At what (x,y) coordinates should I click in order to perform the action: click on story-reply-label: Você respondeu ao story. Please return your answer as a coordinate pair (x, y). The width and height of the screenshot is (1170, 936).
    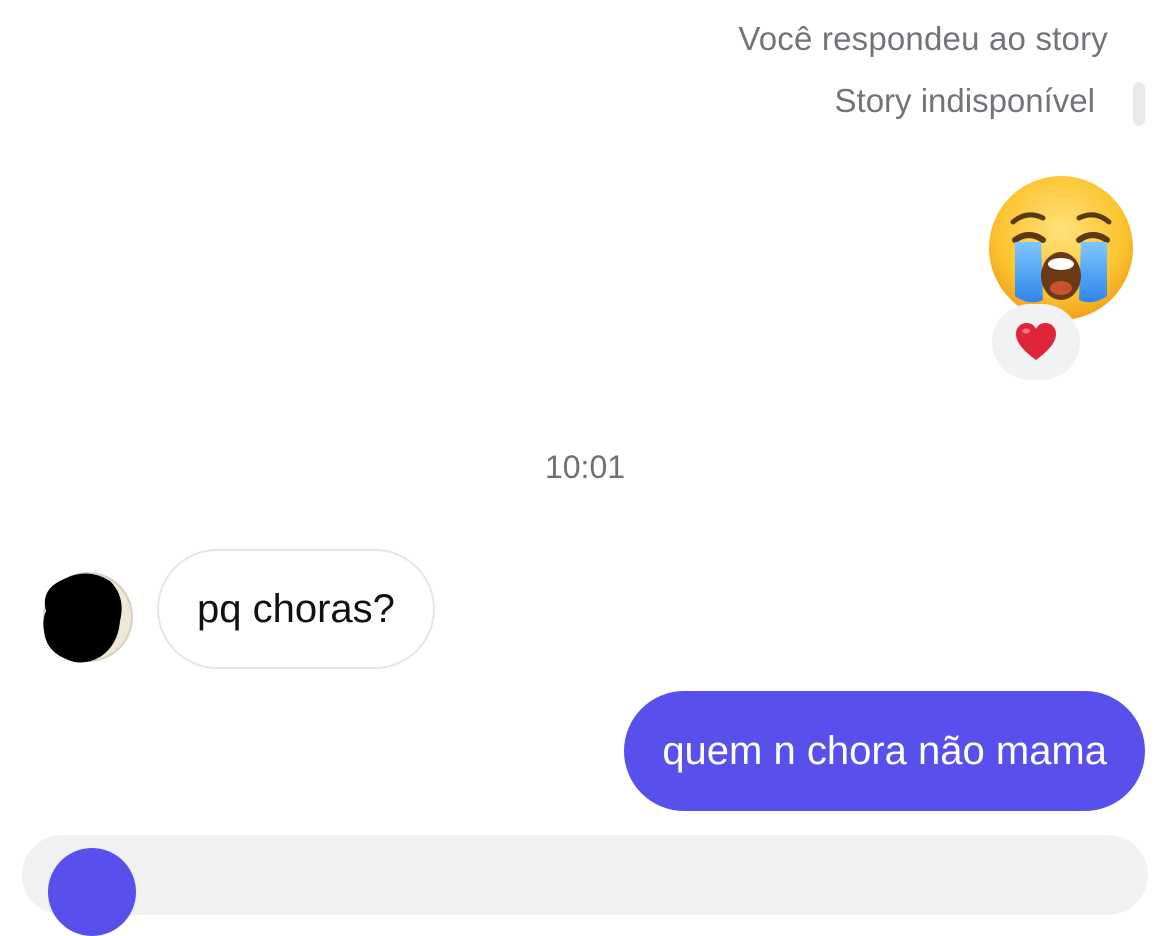
    Looking at the image, I should click on (923, 38).